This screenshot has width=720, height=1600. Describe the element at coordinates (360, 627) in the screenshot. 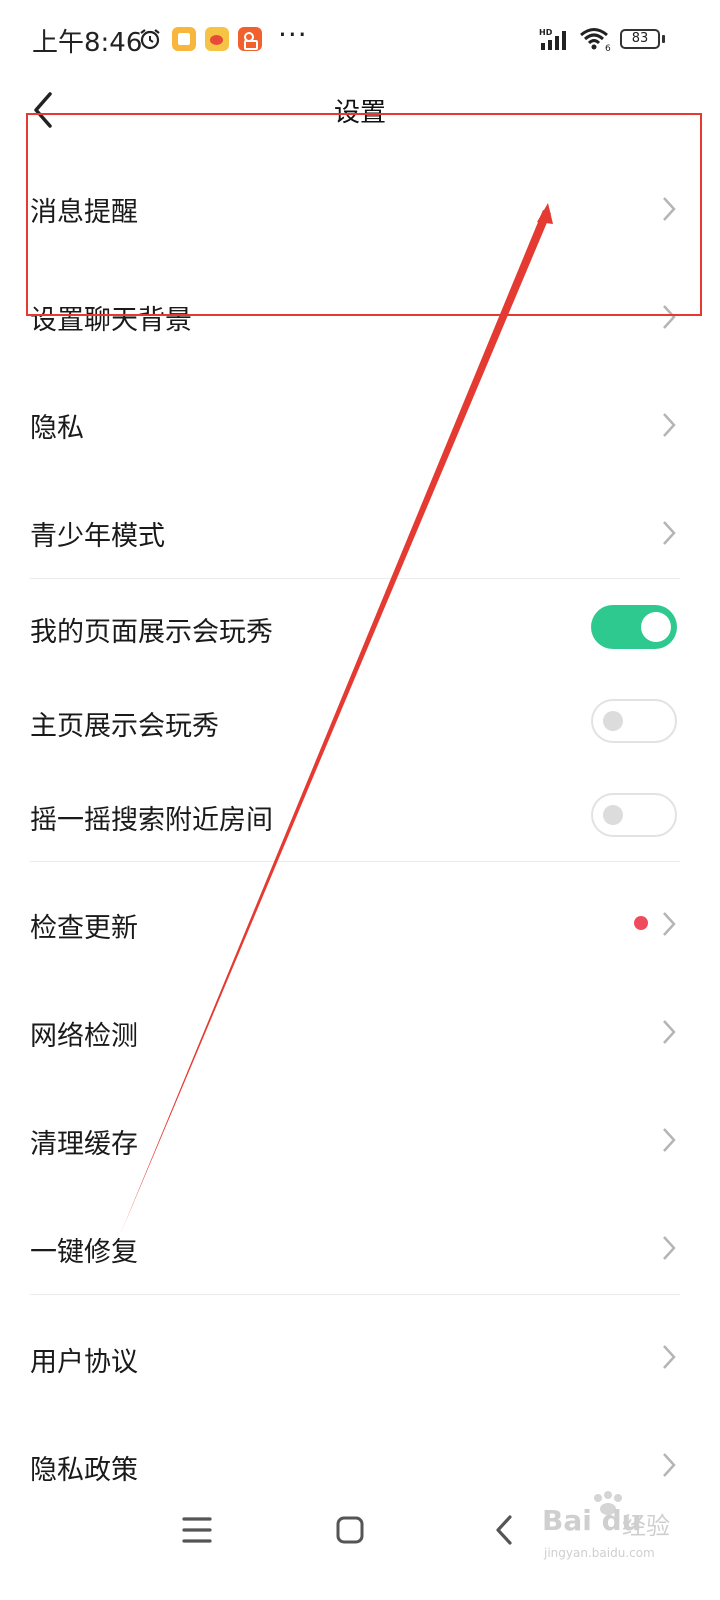

I see `settings-item-my-page-show: 我的页面展示会玩秀` at that location.